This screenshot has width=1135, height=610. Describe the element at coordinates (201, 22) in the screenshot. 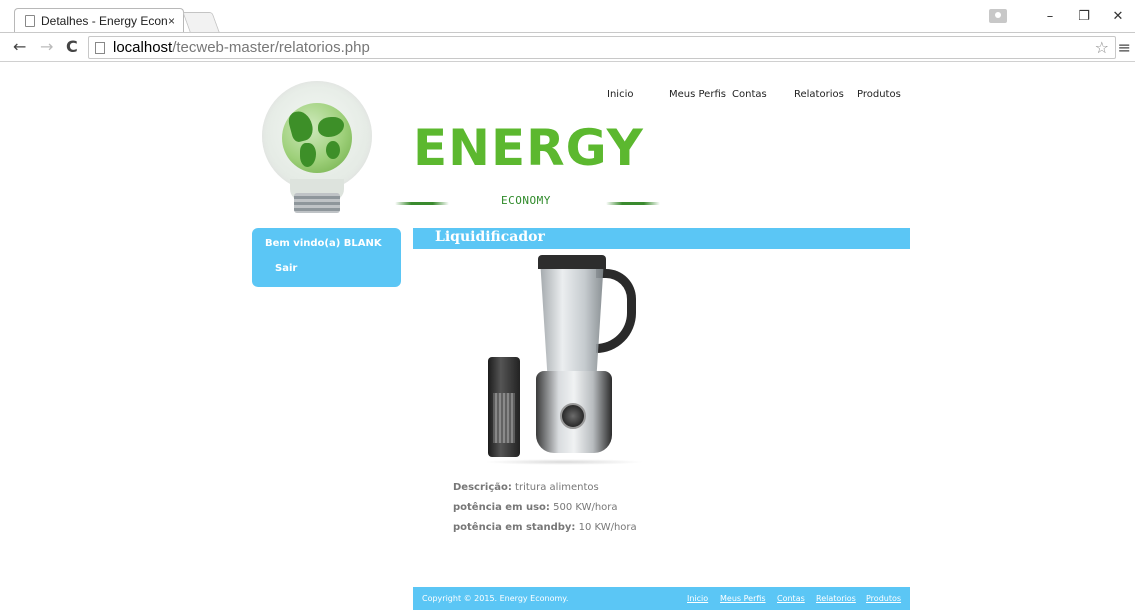

I see `new-tab-button` at that location.